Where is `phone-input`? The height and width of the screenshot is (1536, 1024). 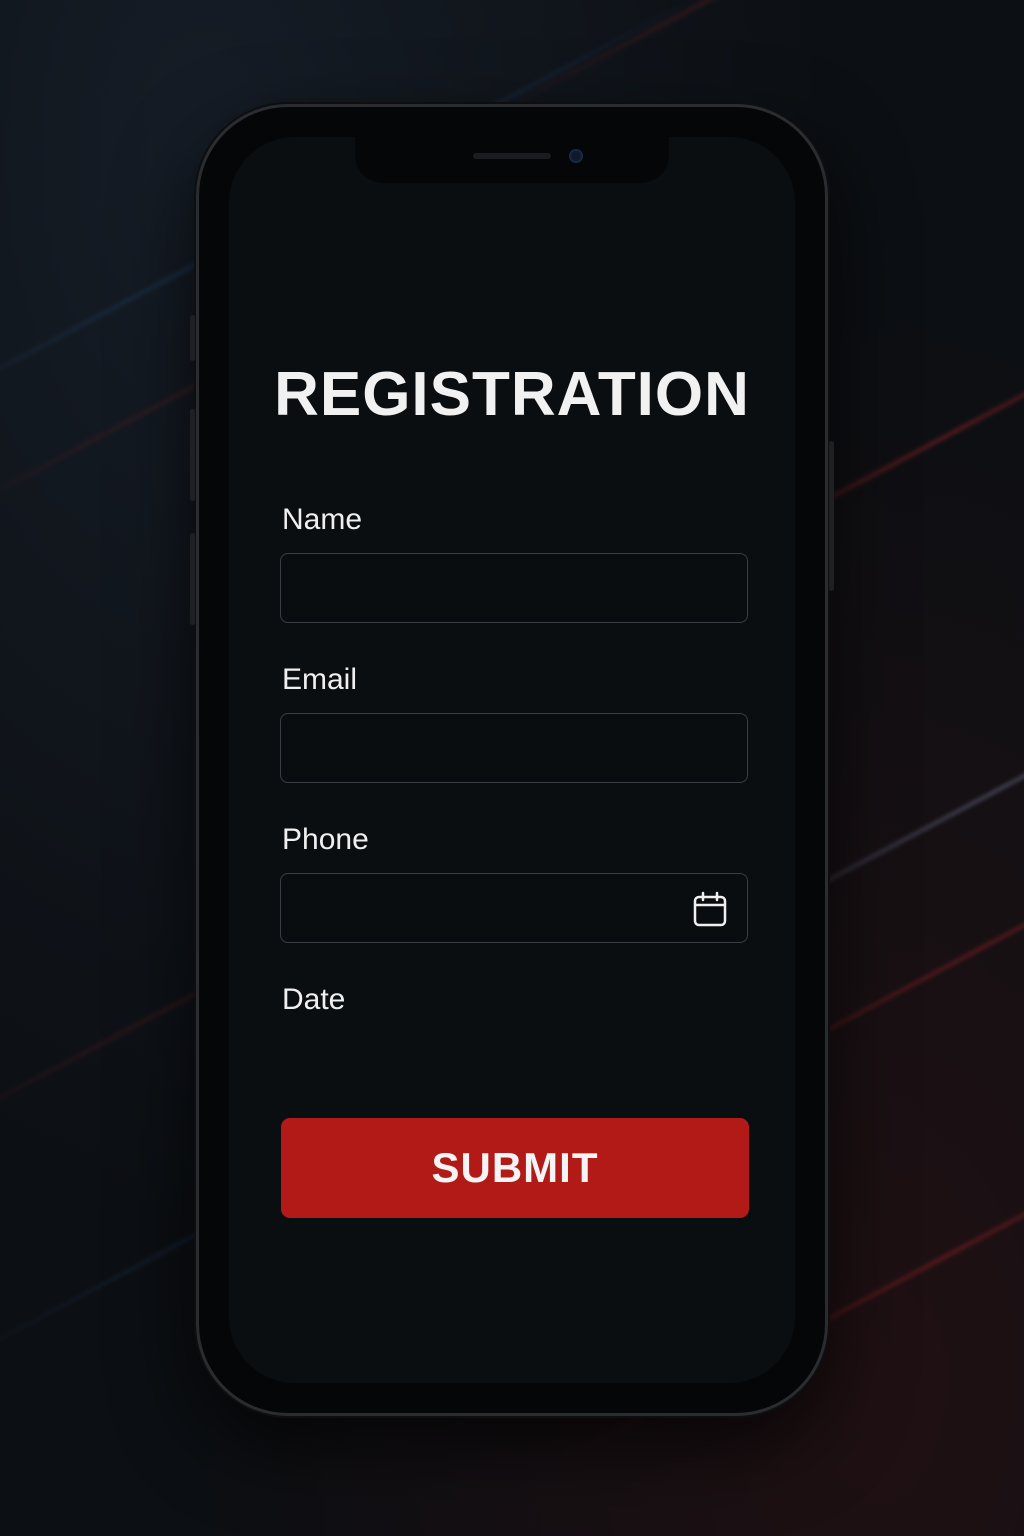
phone-input is located at coordinates (514, 908).